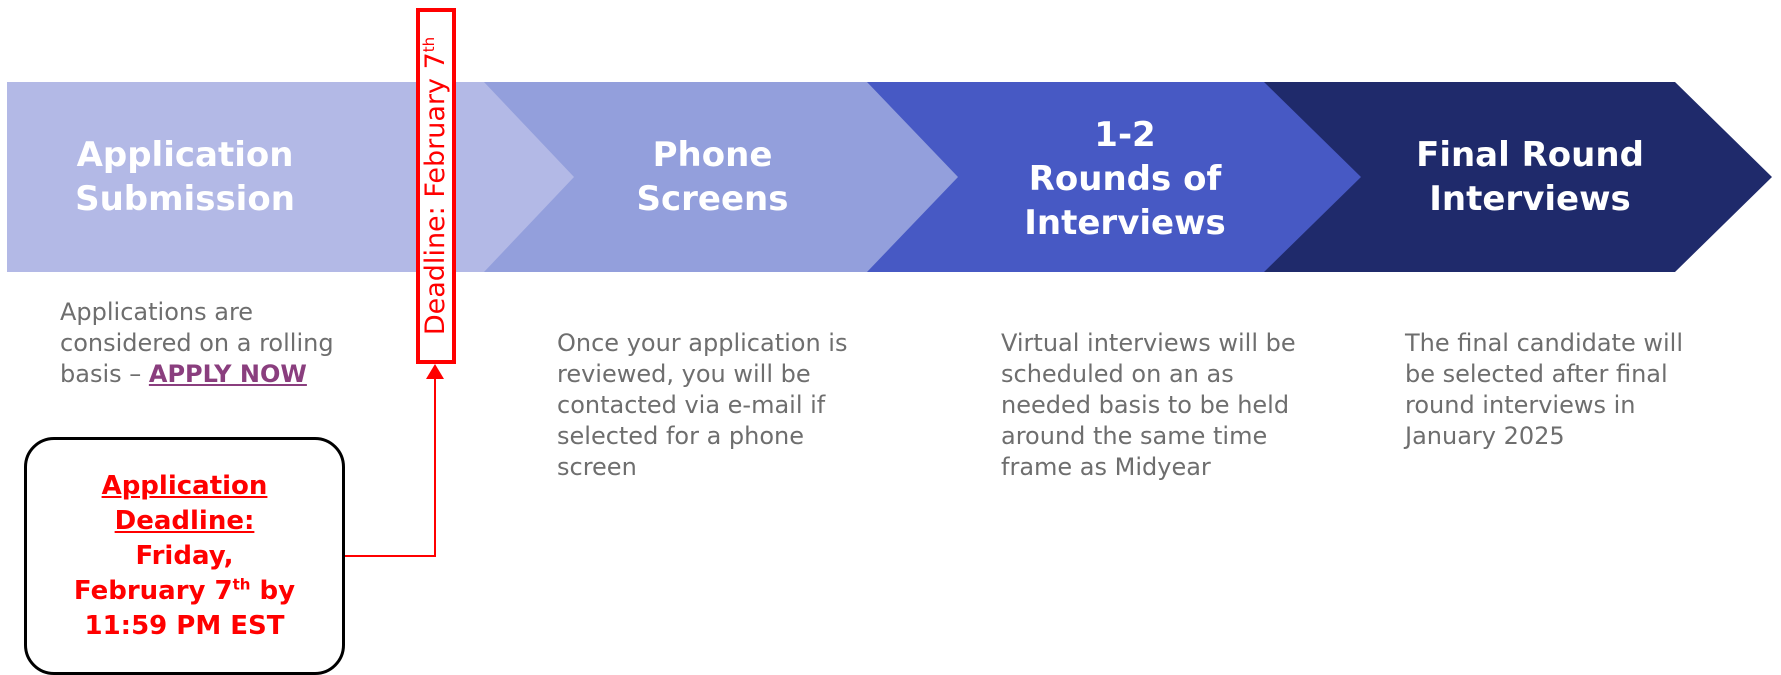 The image size is (1781, 675). What do you see at coordinates (184, 590) in the screenshot?
I see `deadline-date: February 7th by` at bounding box center [184, 590].